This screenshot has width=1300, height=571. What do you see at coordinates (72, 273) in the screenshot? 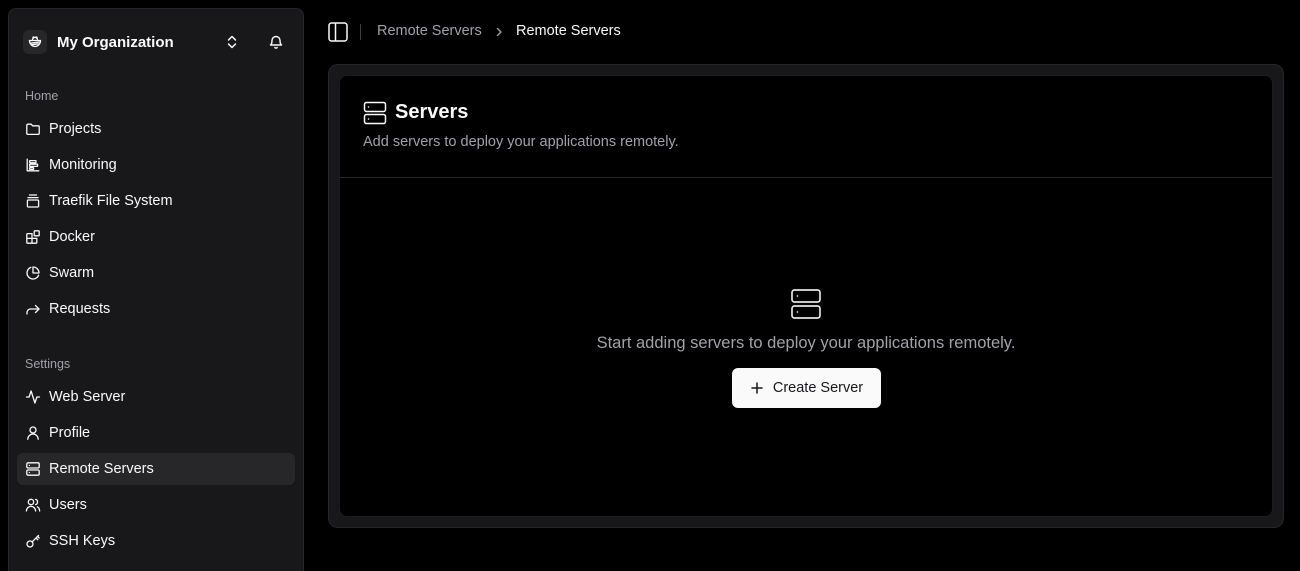
I see `sidebar-item-label: Swarm` at bounding box center [72, 273].